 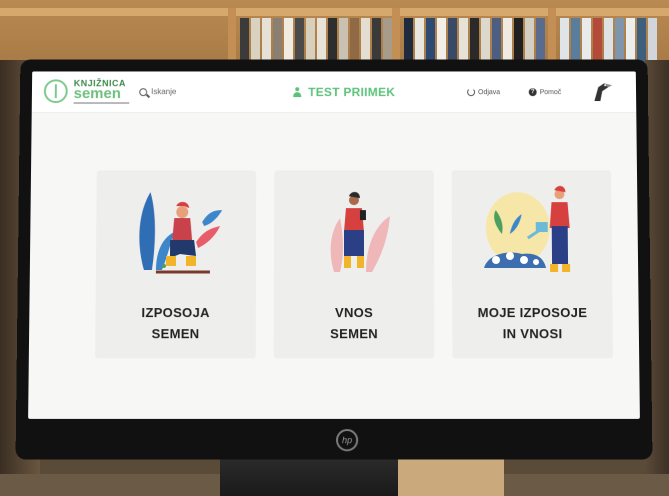 I want to click on shelf-board, so click(x=334, y=12).